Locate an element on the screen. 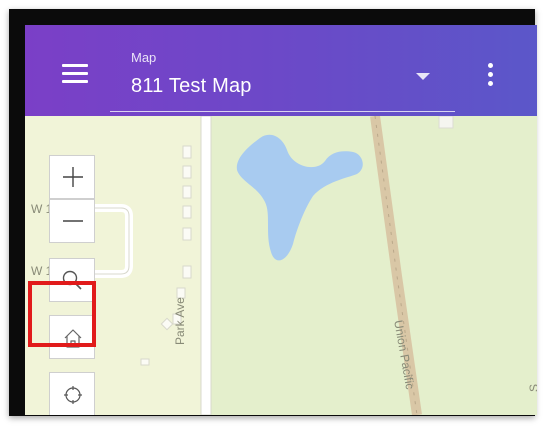 The height and width of the screenshot is (429, 547). street-label-park-ave: Park Ave is located at coordinates (180, 321).